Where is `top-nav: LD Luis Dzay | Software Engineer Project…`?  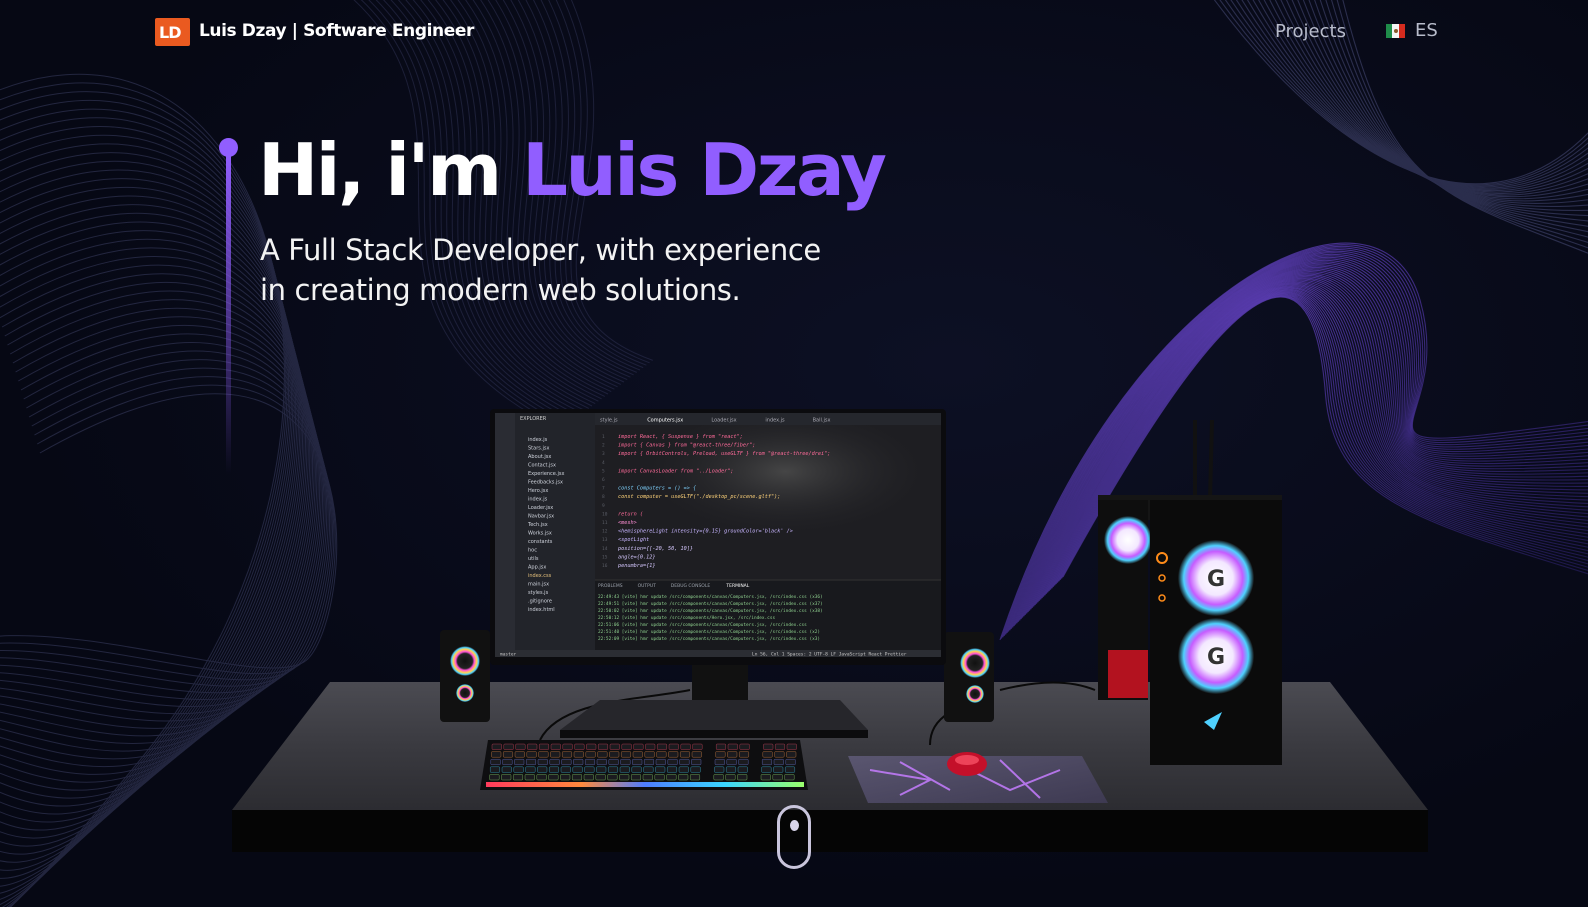 top-nav: LD Luis Dzay | Software Engineer Project… is located at coordinates (794, 32).